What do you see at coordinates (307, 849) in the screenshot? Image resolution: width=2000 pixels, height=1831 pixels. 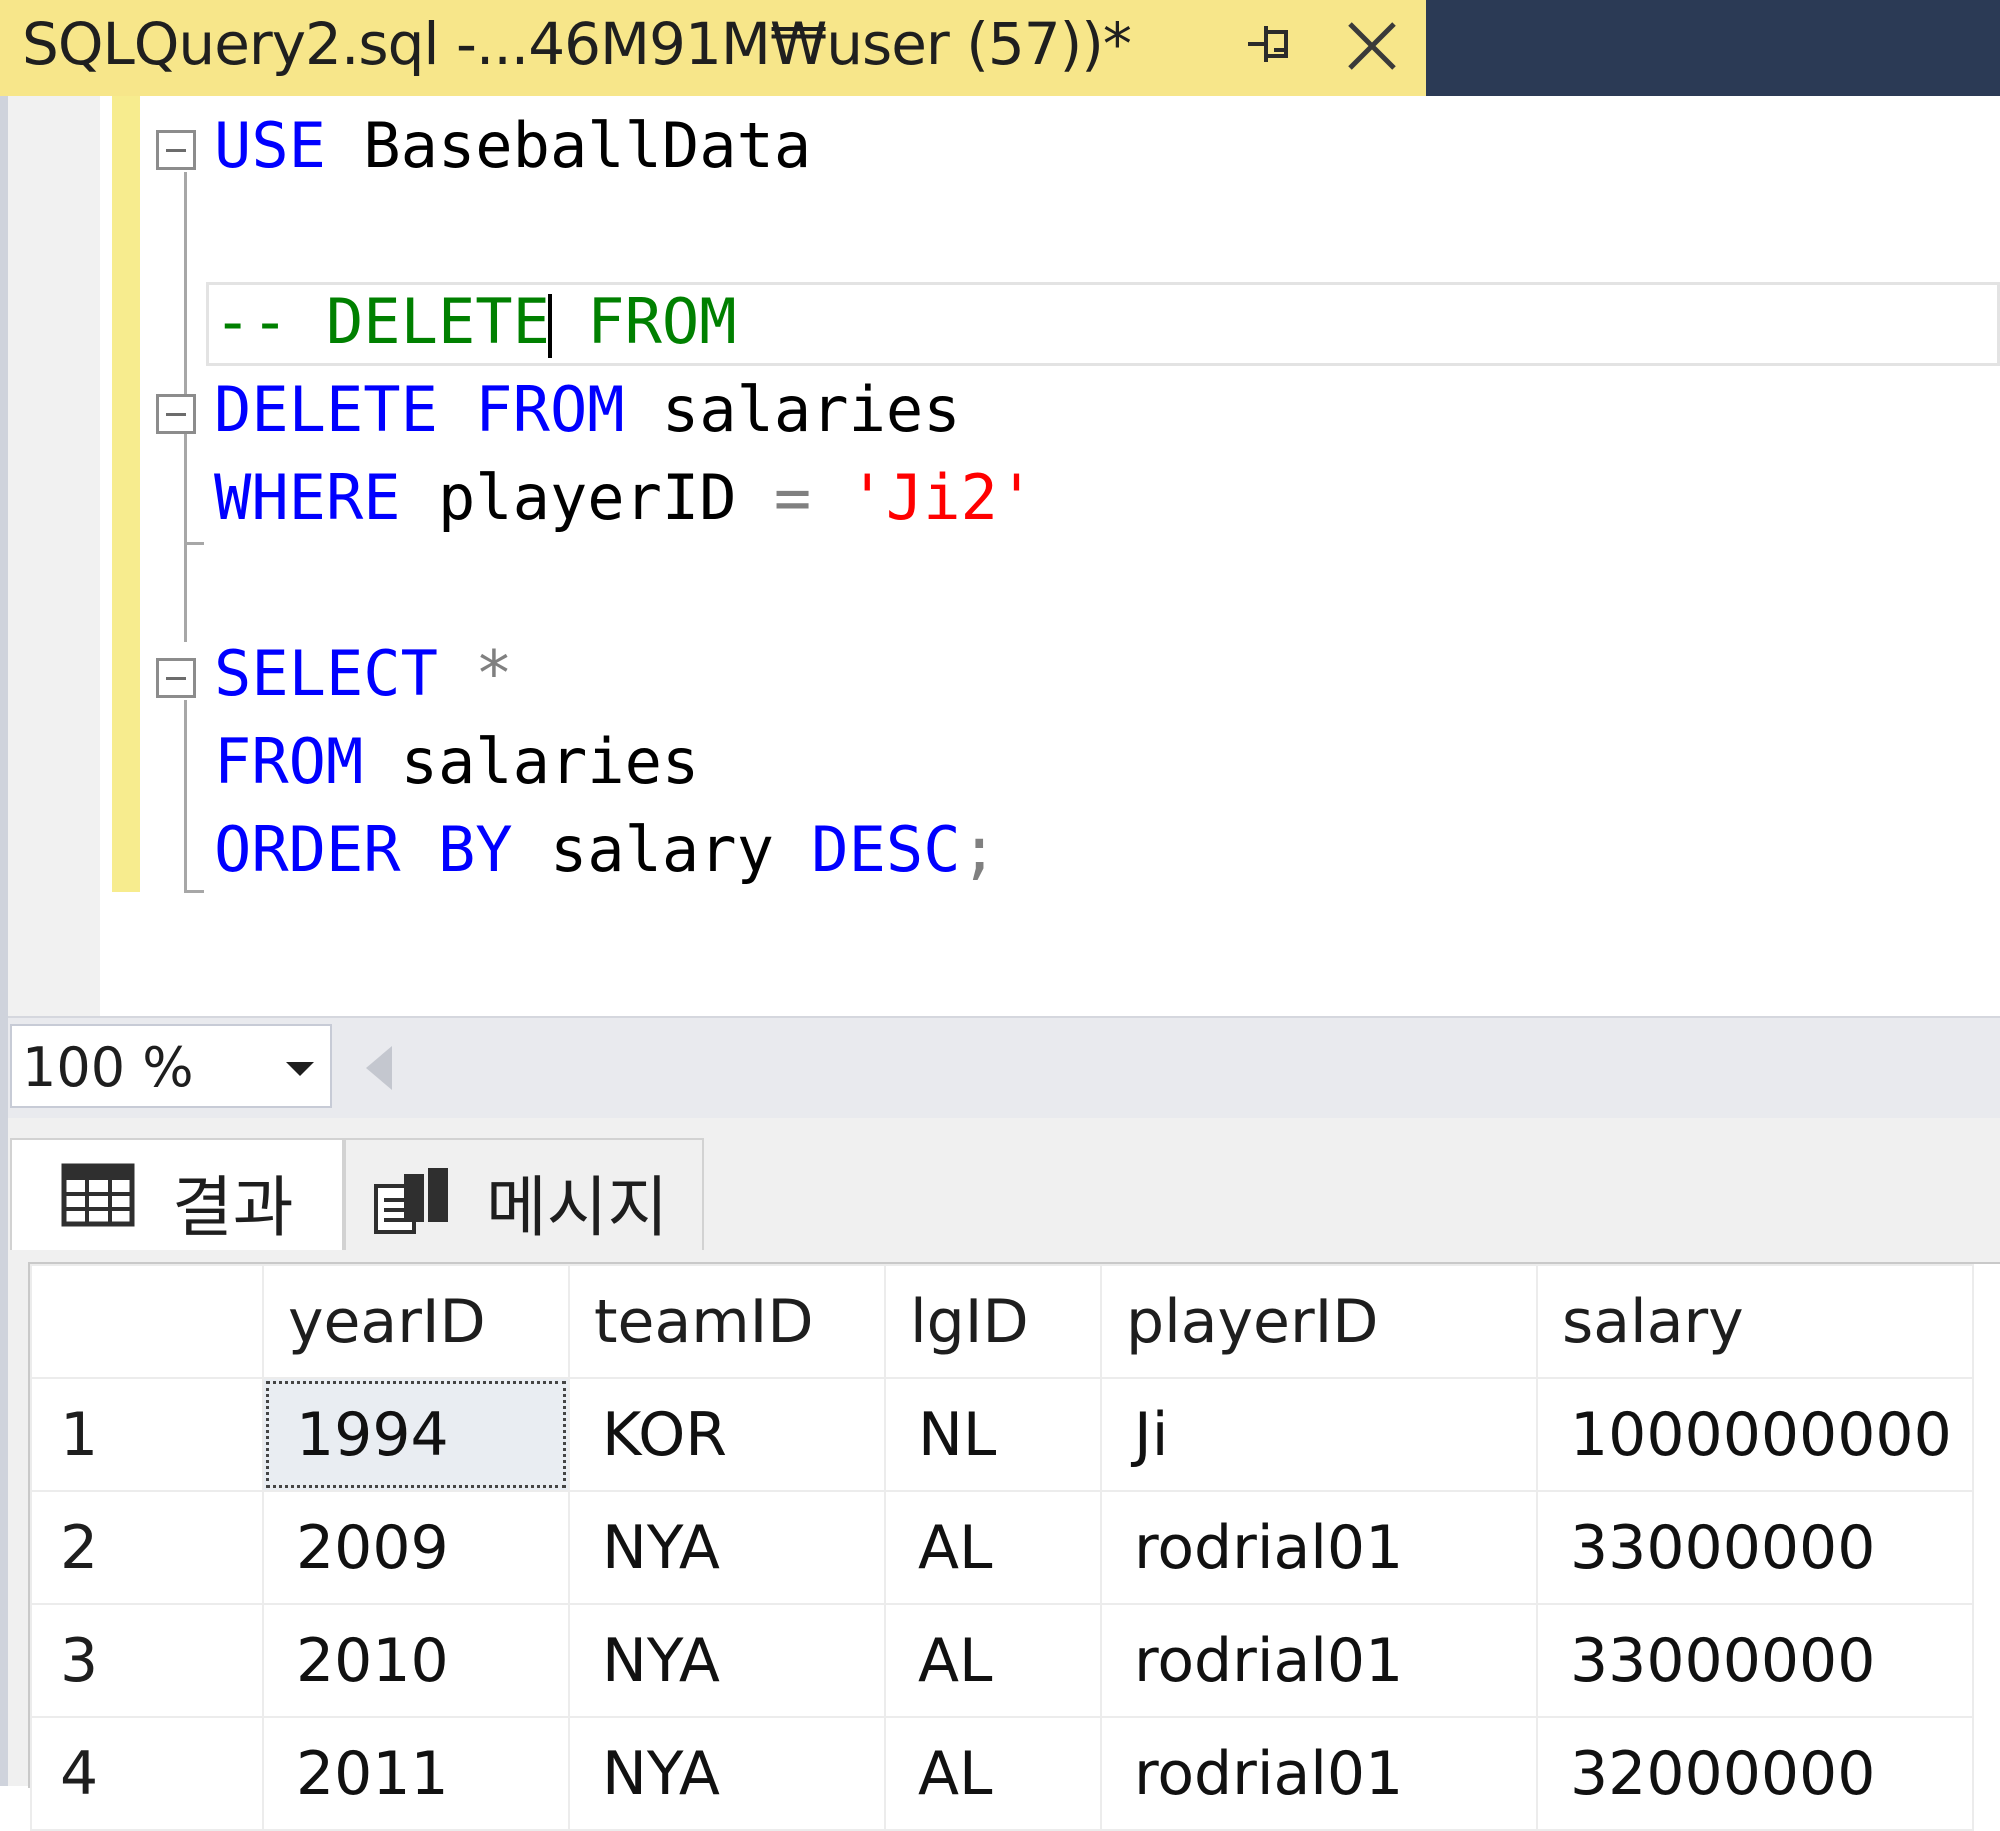 I see `code-token: ORDER` at bounding box center [307, 849].